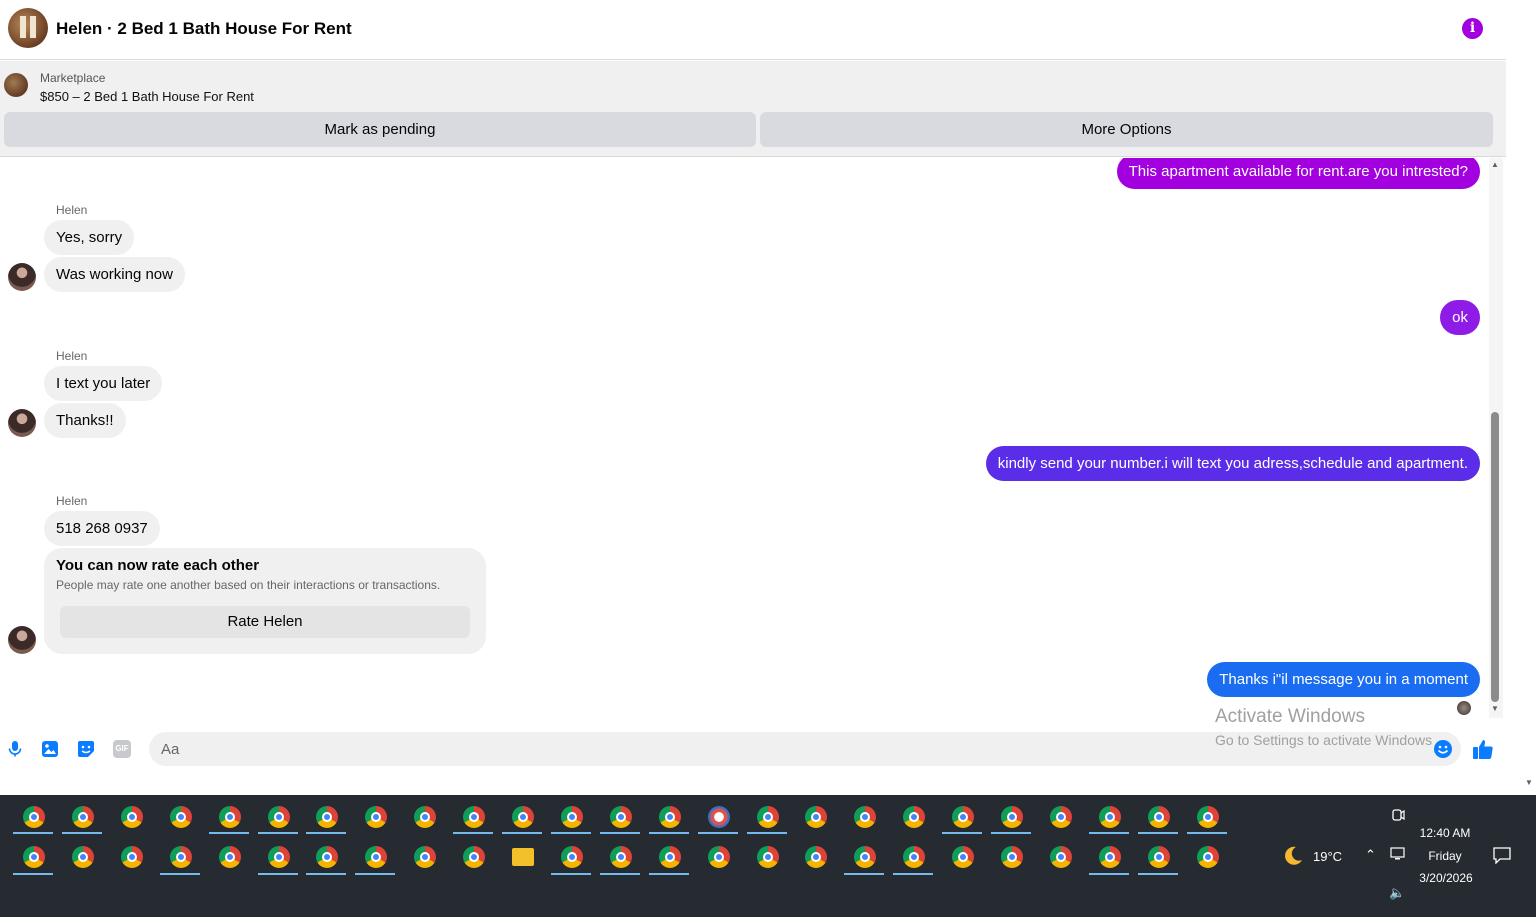 This screenshot has height=917, width=1536. Describe the element at coordinates (1502, 855) in the screenshot. I see `action-center-icon` at that location.